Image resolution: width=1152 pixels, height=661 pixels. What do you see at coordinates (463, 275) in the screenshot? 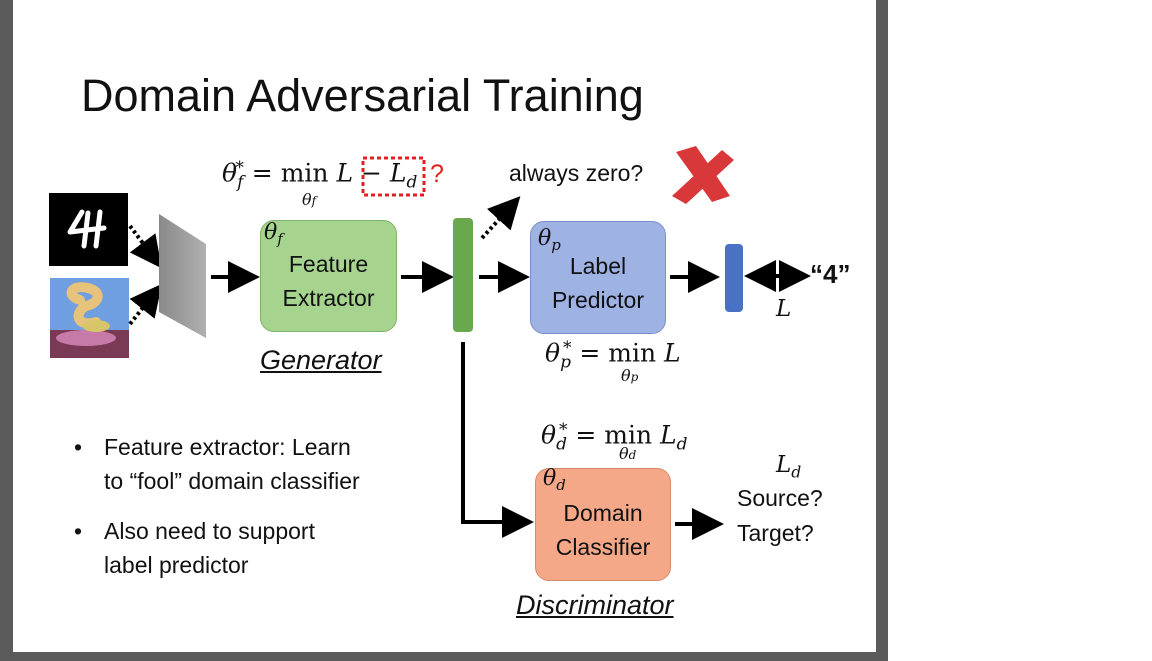
I see `feature-vector-bar` at bounding box center [463, 275].